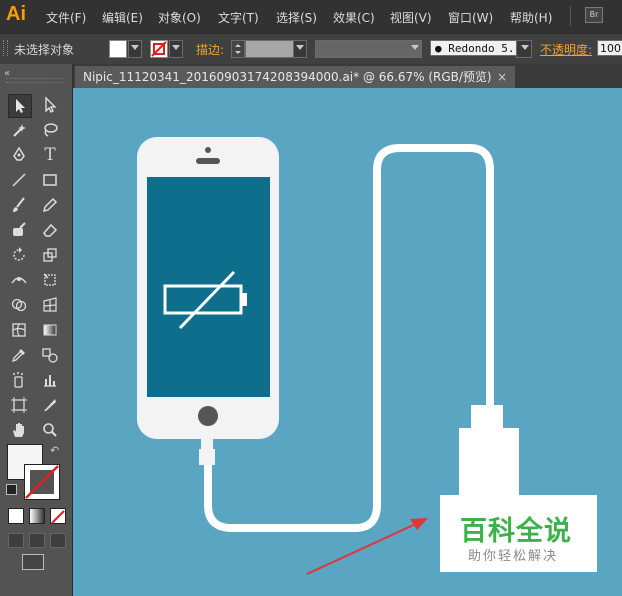  What do you see at coordinates (11, 489) in the screenshot?
I see `default-colors-icon` at bounding box center [11, 489].